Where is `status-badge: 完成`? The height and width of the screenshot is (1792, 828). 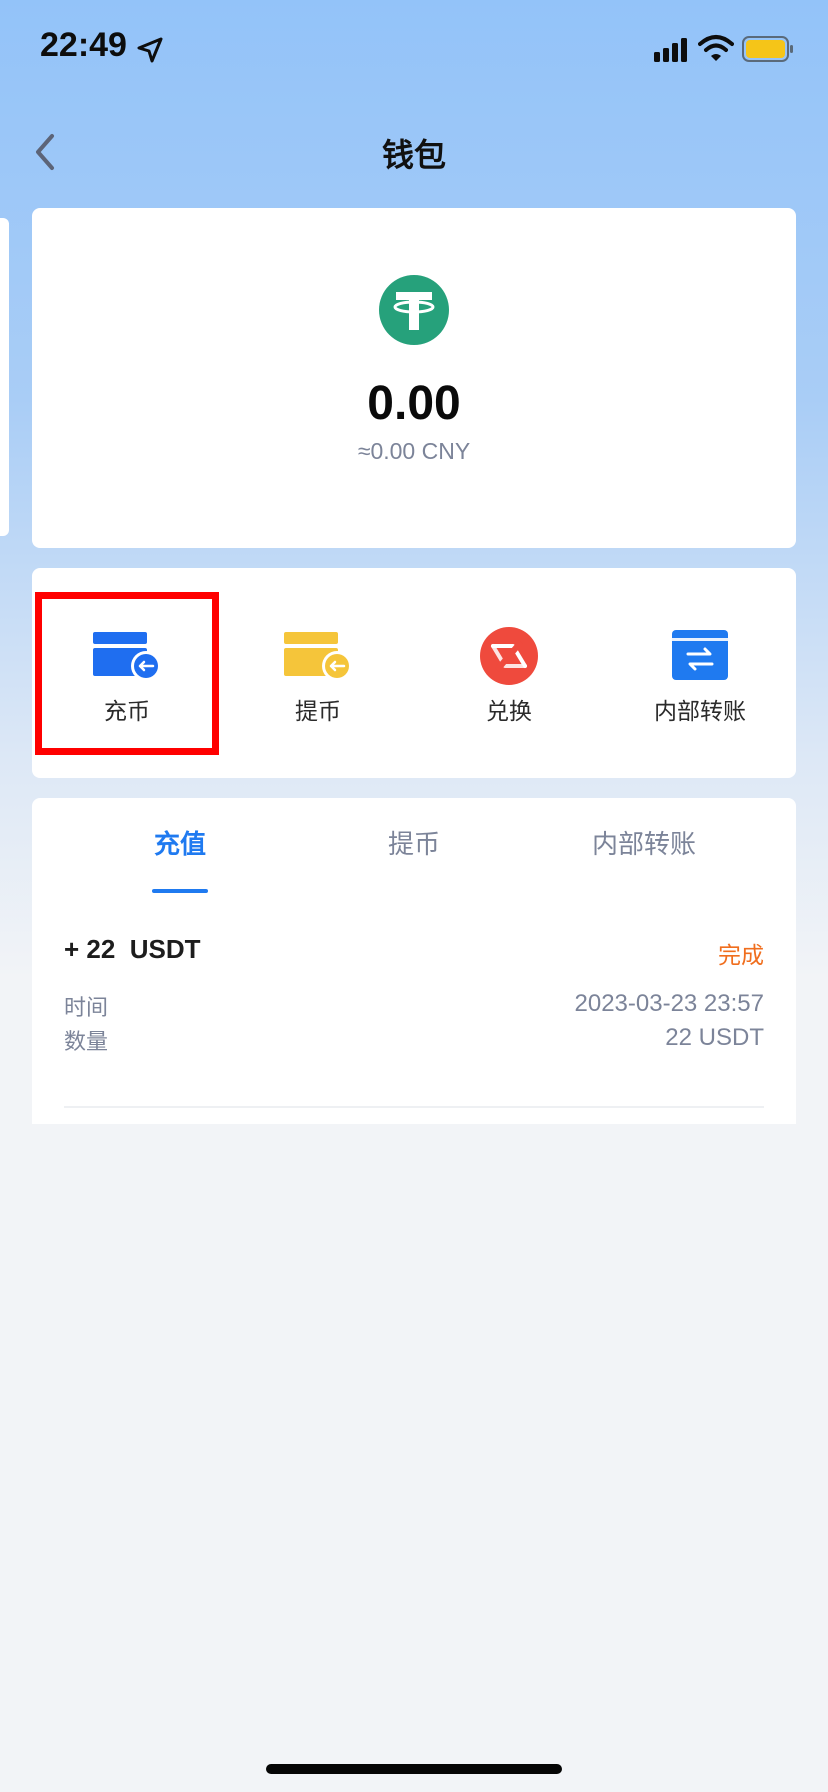
status-badge: 完成 is located at coordinates (741, 956).